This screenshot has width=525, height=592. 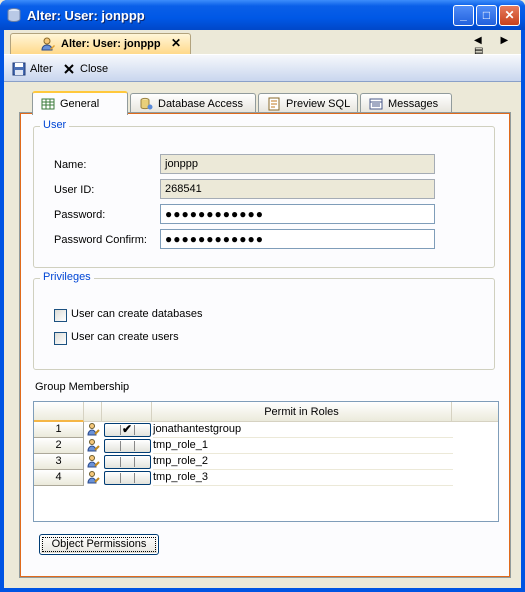 What do you see at coordinates (74, 190) in the screenshot?
I see `userid-label: User ID:` at bounding box center [74, 190].